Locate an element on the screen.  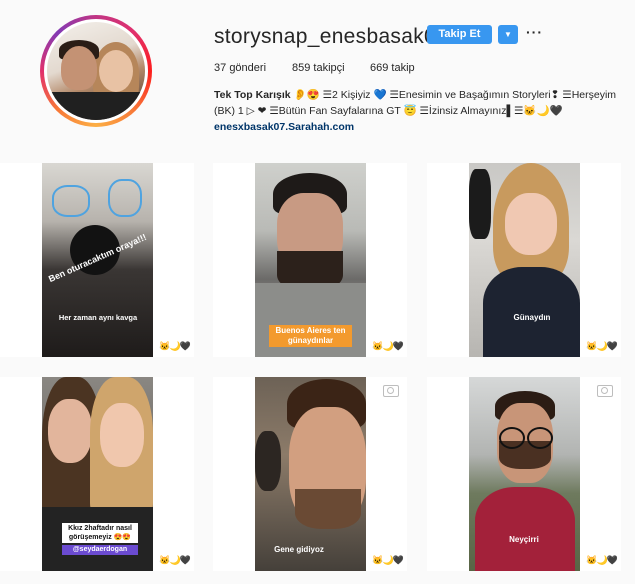
post-caption: Neyçirri is located at coordinates (524, 539).